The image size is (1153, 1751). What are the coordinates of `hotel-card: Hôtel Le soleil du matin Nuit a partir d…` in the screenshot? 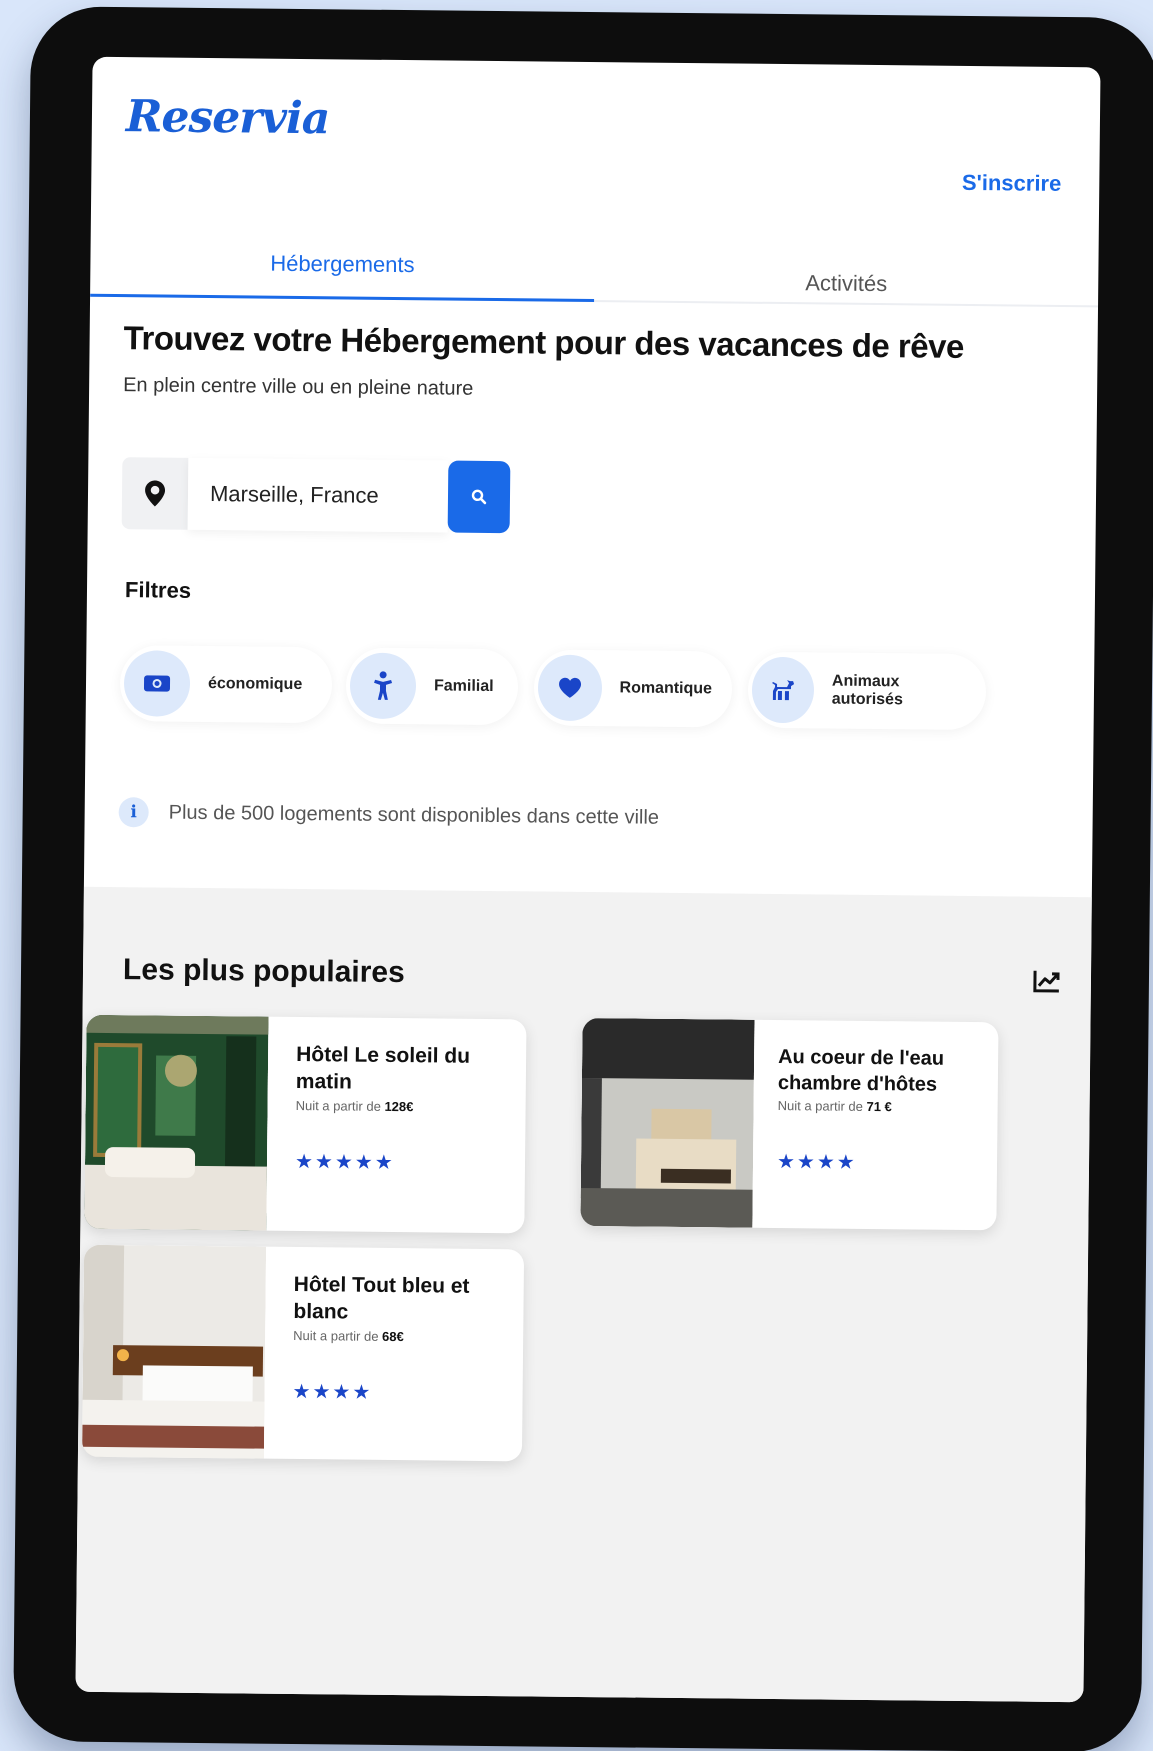 It's located at (305, 1124).